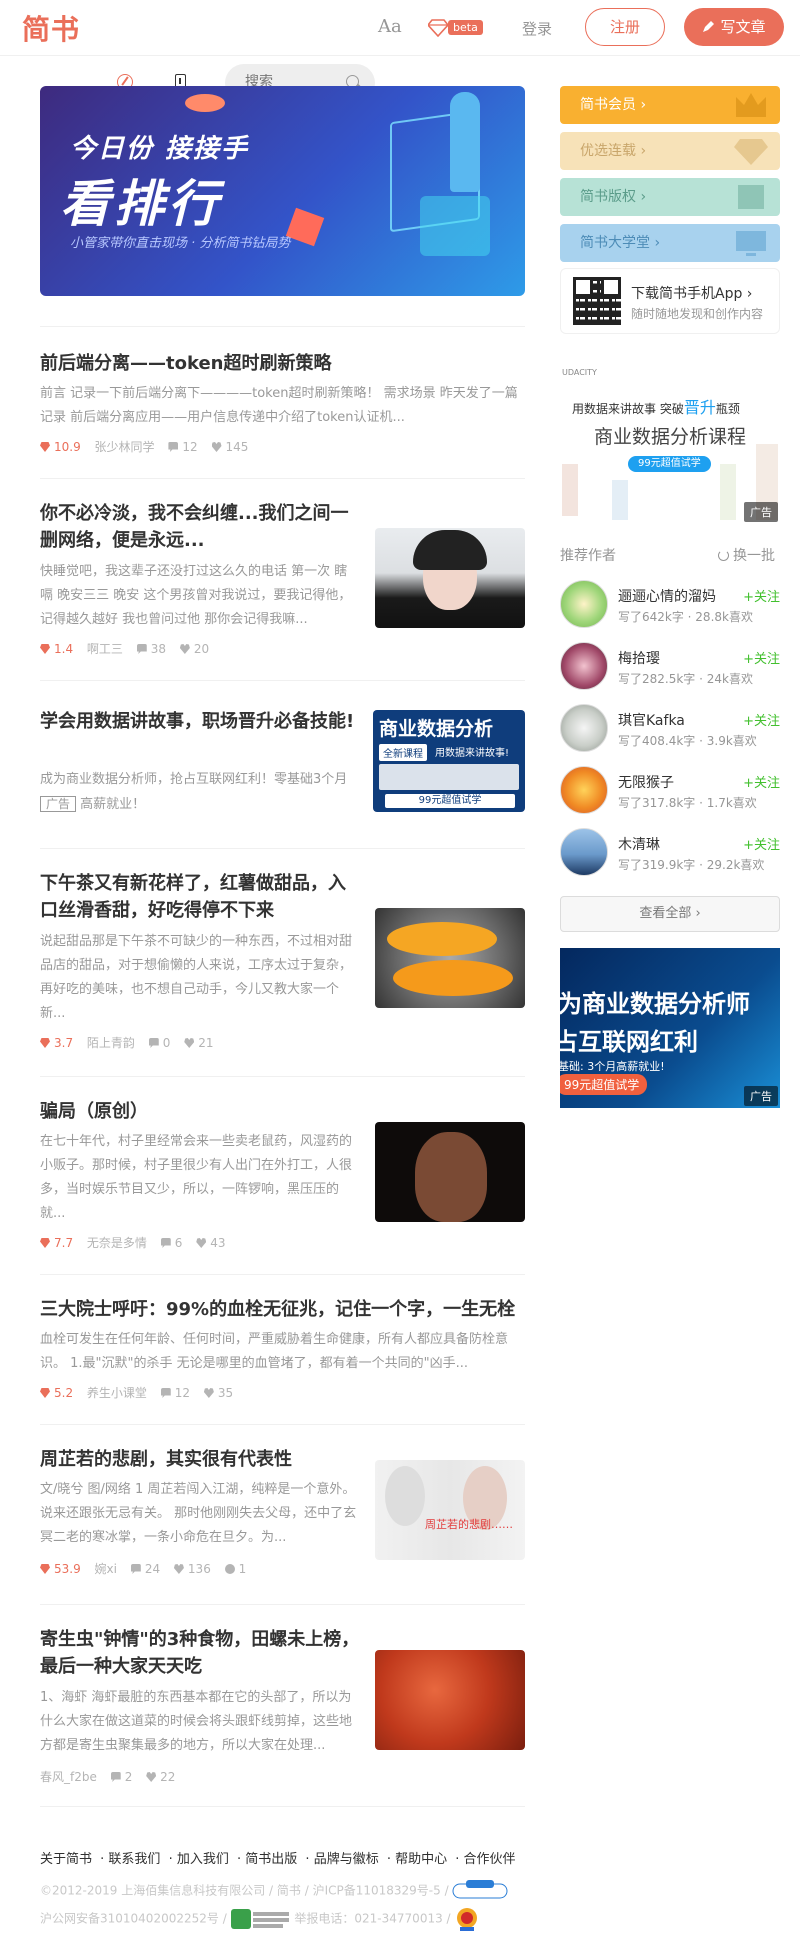 Image resolution: width=800 pixels, height=1944 pixels. What do you see at coordinates (125, 447) in the screenshot?
I see `article-author: 张少林同学` at bounding box center [125, 447].